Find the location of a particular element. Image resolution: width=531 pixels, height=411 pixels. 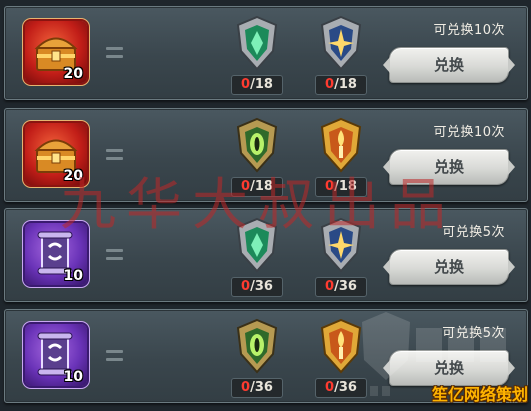

site-badge: 笙亿网络策划 is located at coordinates (479, 394).